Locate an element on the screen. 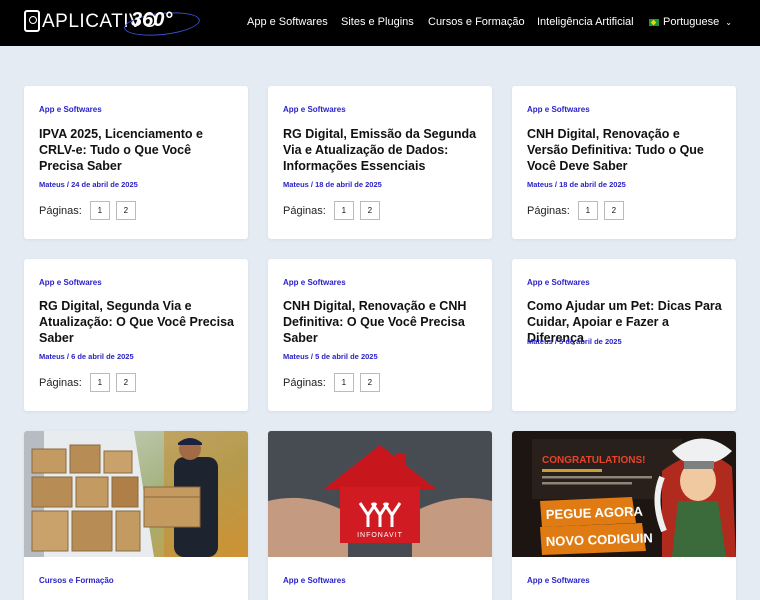  nav-item-inteligencia-artificial: Inteligência Artificial is located at coordinates (585, 22).